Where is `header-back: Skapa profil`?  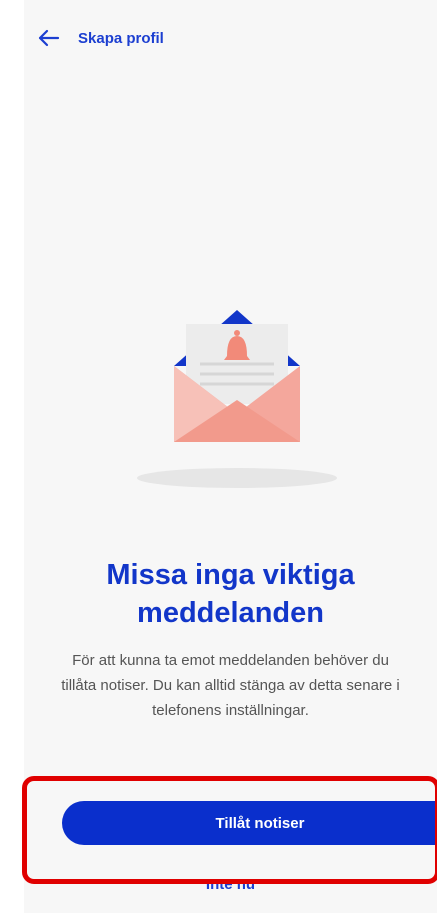
header-back: Skapa profil is located at coordinates (101, 38).